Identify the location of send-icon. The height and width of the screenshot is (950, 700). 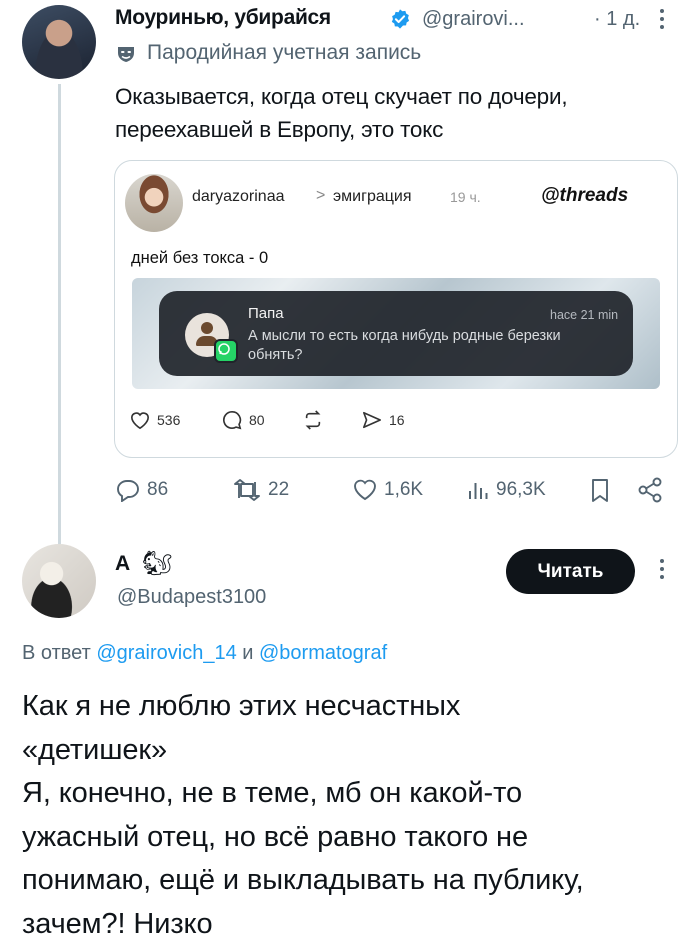
(372, 420).